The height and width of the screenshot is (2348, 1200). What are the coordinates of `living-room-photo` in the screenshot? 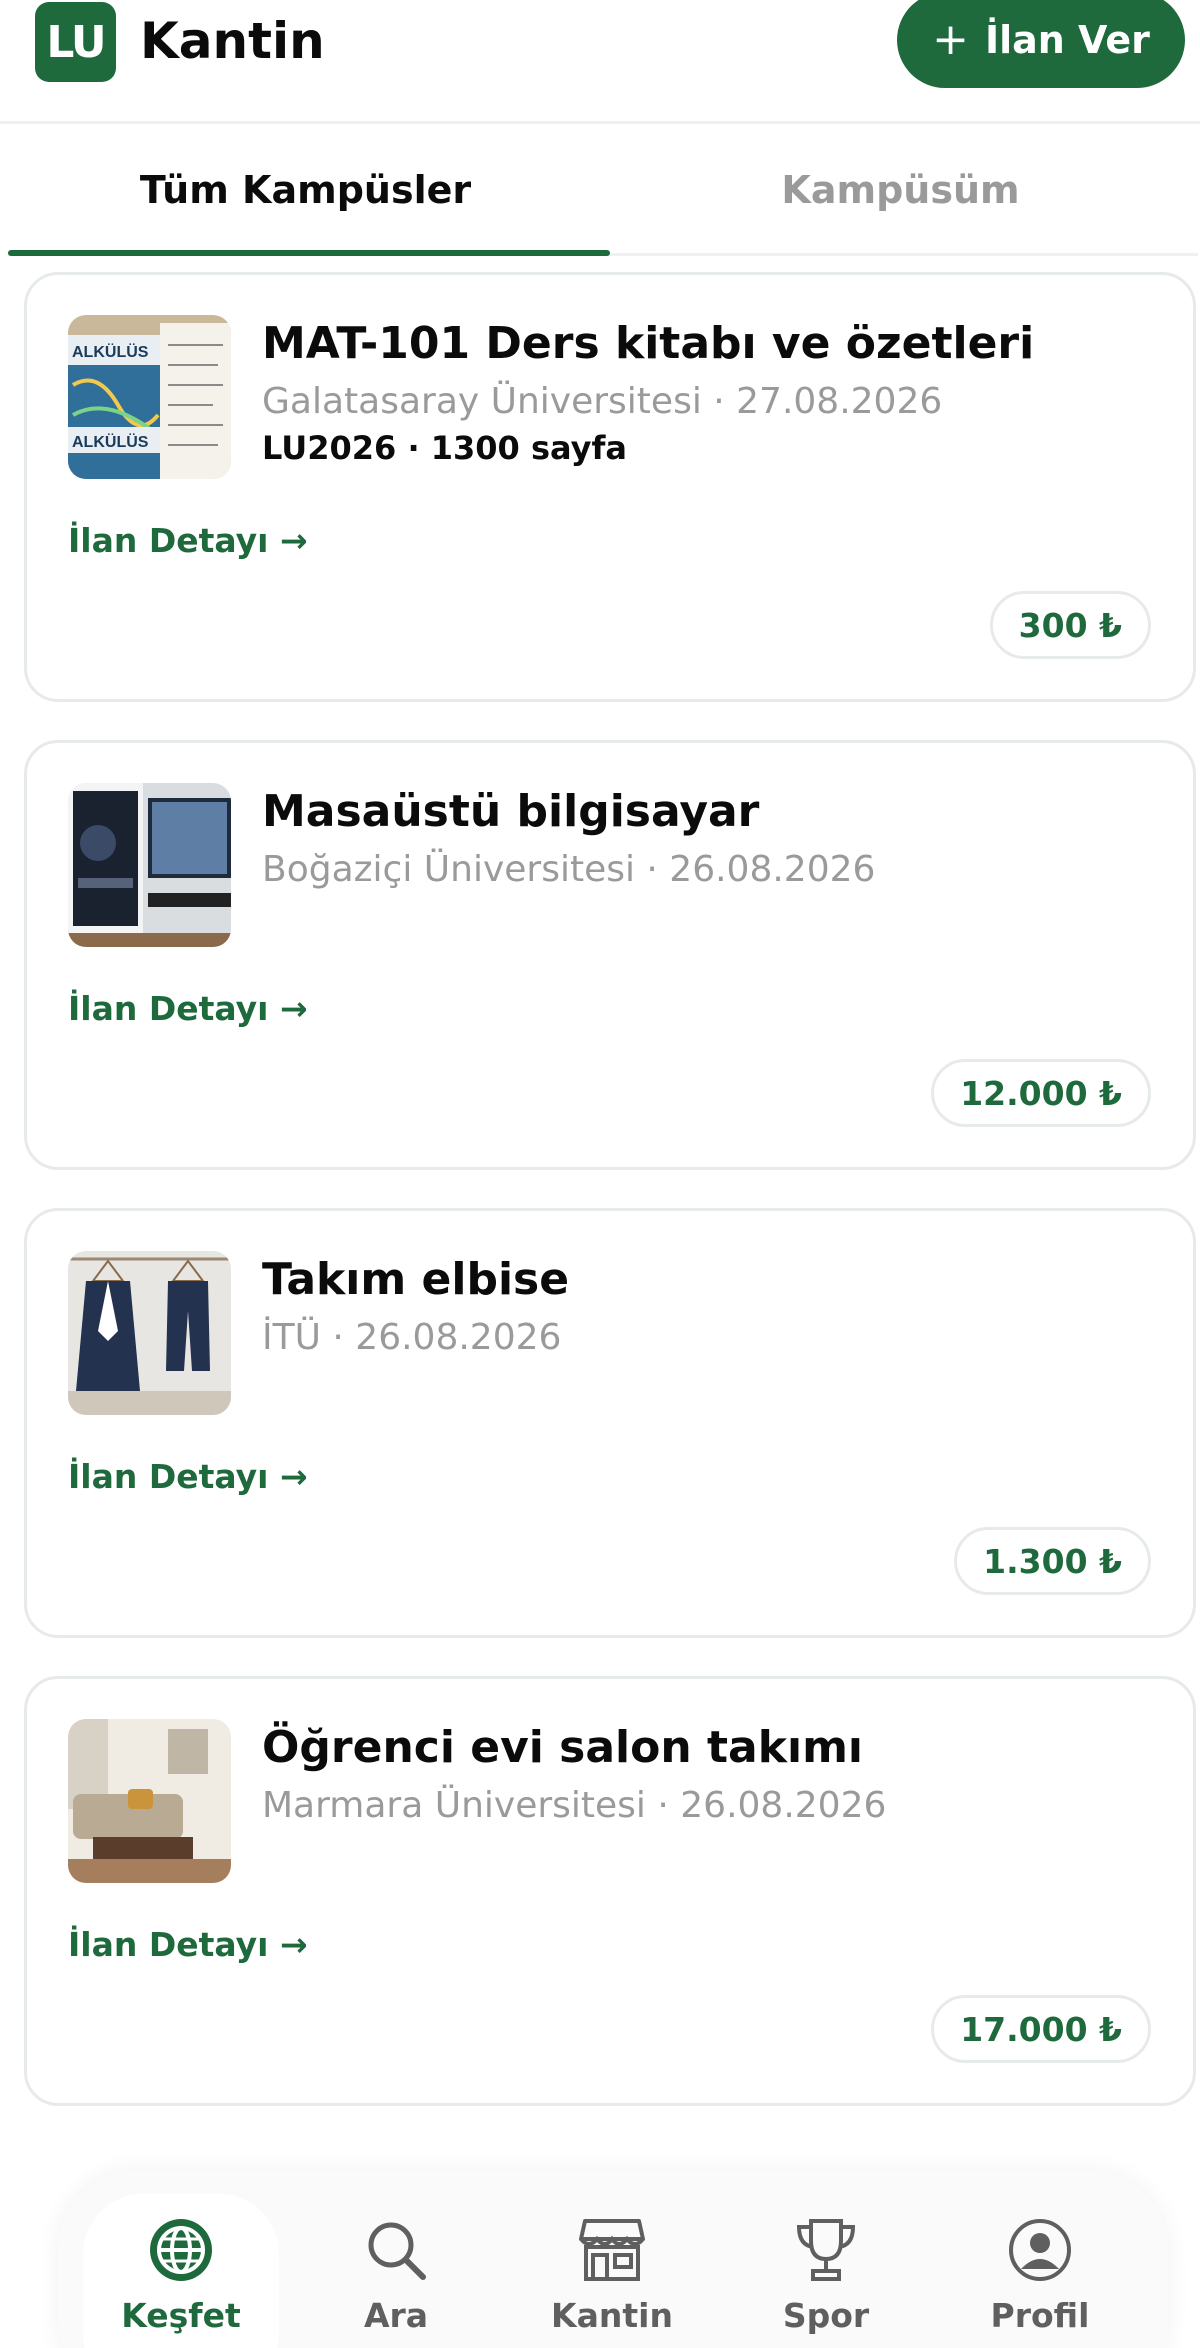 It's located at (149, 1801).